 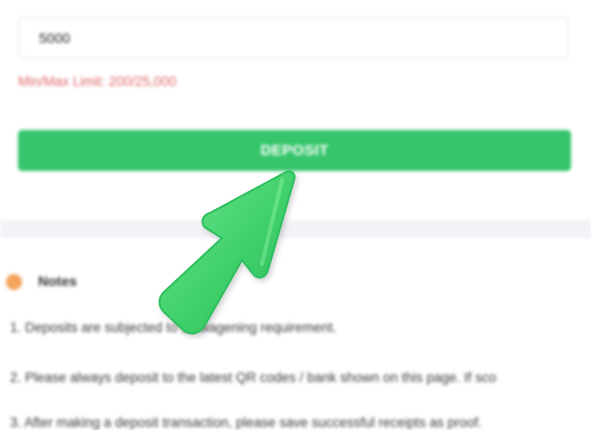 What do you see at coordinates (293, 38) in the screenshot?
I see `amount-input: 5000` at bounding box center [293, 38].